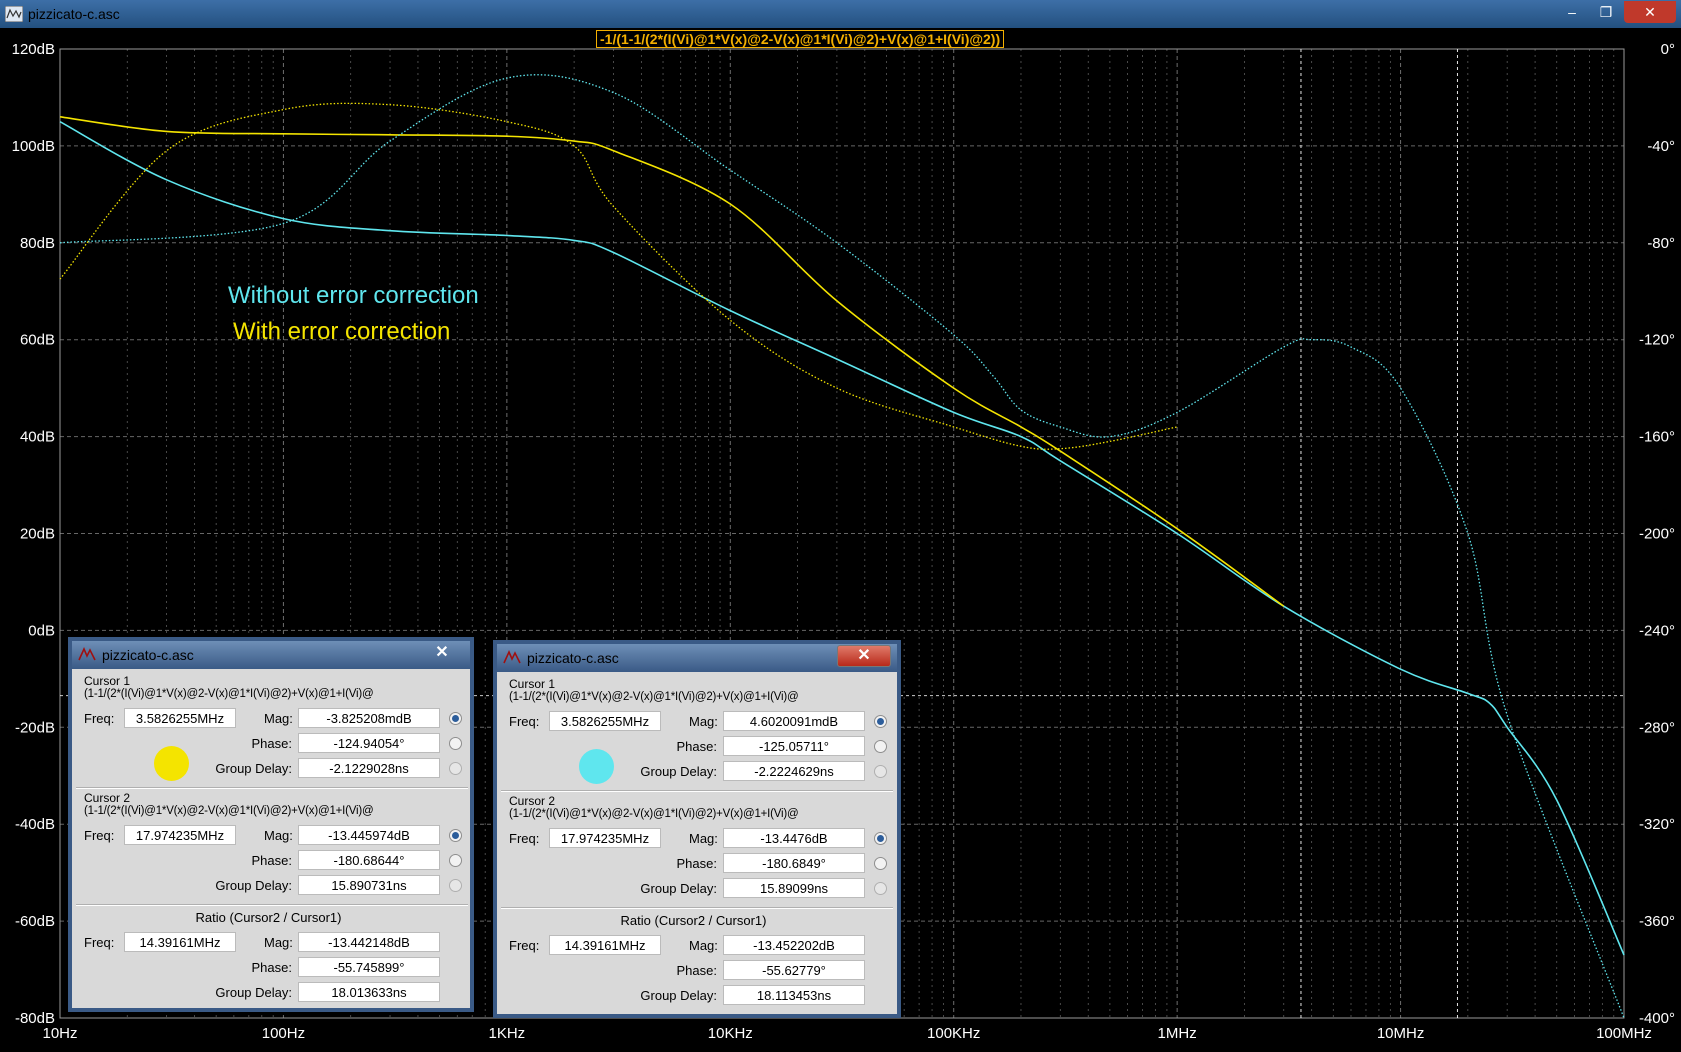 The image size is (1681, 1052). Describe the element at coordinates (1177, 1033) in the screenshot. I see `x-axis-tick-label: 1MHz` at that location.